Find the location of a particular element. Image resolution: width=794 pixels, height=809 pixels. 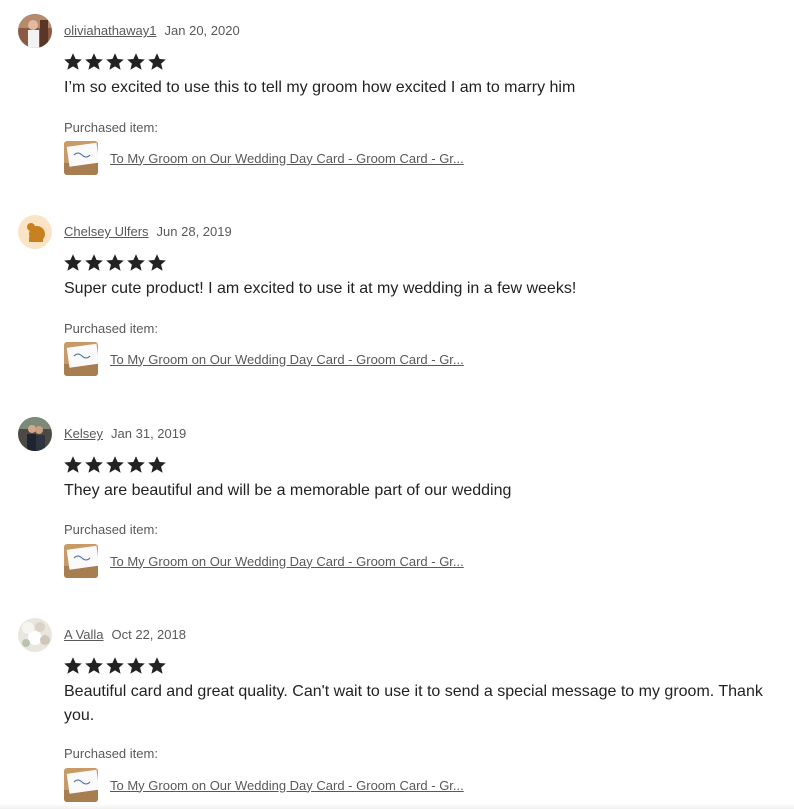

review-date: Oct 22, 2018 is located at coordinates (148, 634).